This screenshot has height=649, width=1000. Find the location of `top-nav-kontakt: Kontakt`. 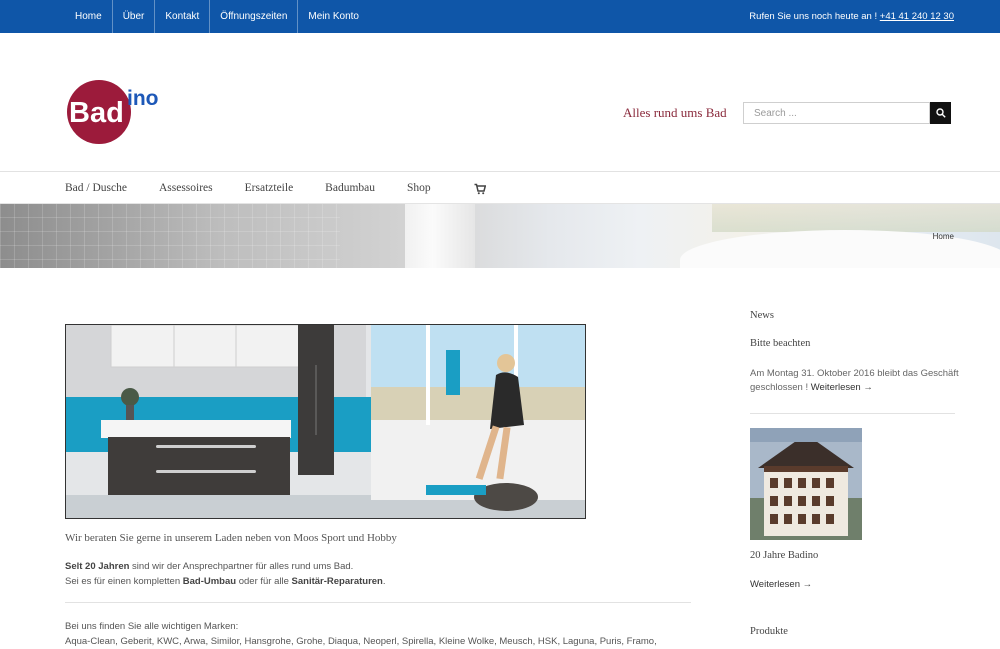

top-nav-kontakt: Kontakt is located at coordinates (181, 16).